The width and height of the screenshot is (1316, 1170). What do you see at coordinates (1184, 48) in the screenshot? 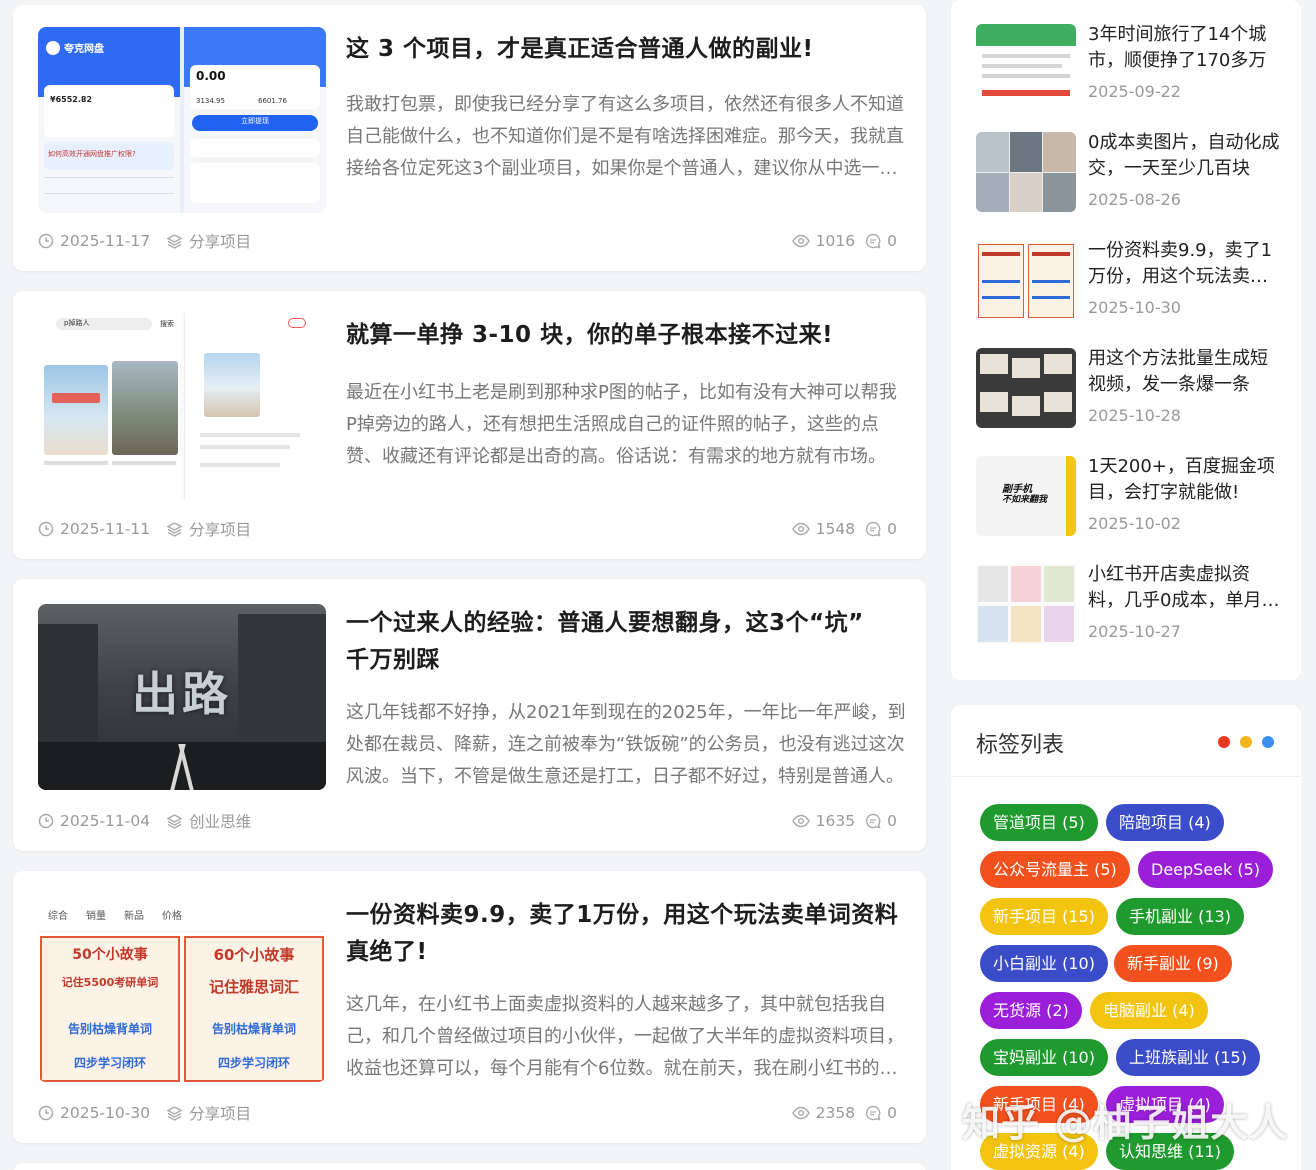
I see `sidebar-post-title: 3年时间旅行了14个城市，顺便挣了170多万` at bounding box center [1184, 48].